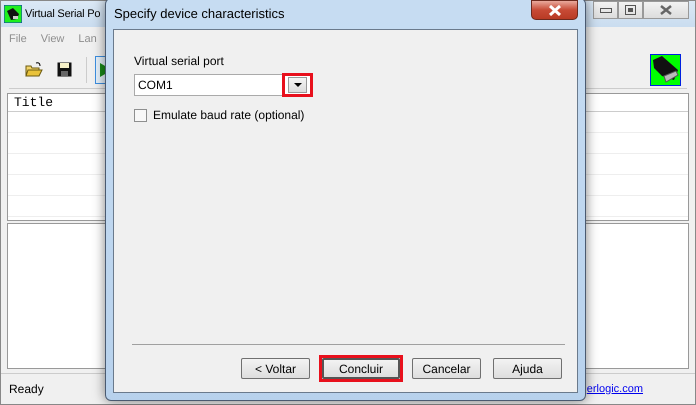 The height and width of the screenshot is (405, 696). I want to click on dialog-button: Cancelar, so click(446, 368).